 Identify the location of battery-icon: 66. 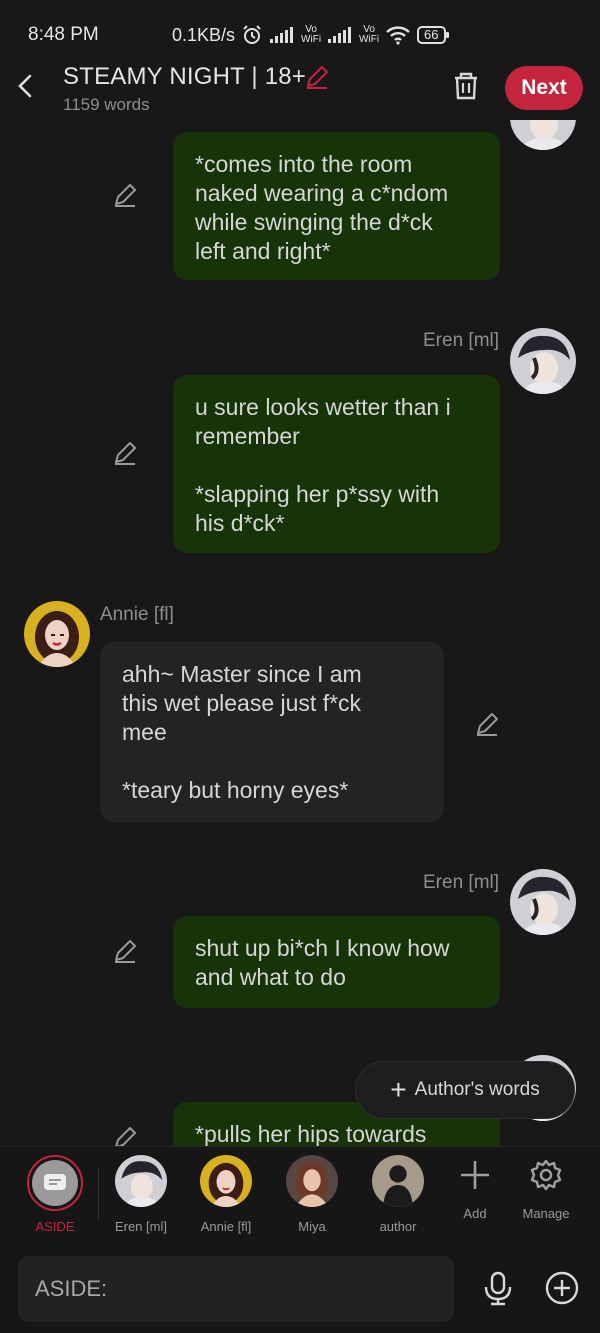
(433, 35).